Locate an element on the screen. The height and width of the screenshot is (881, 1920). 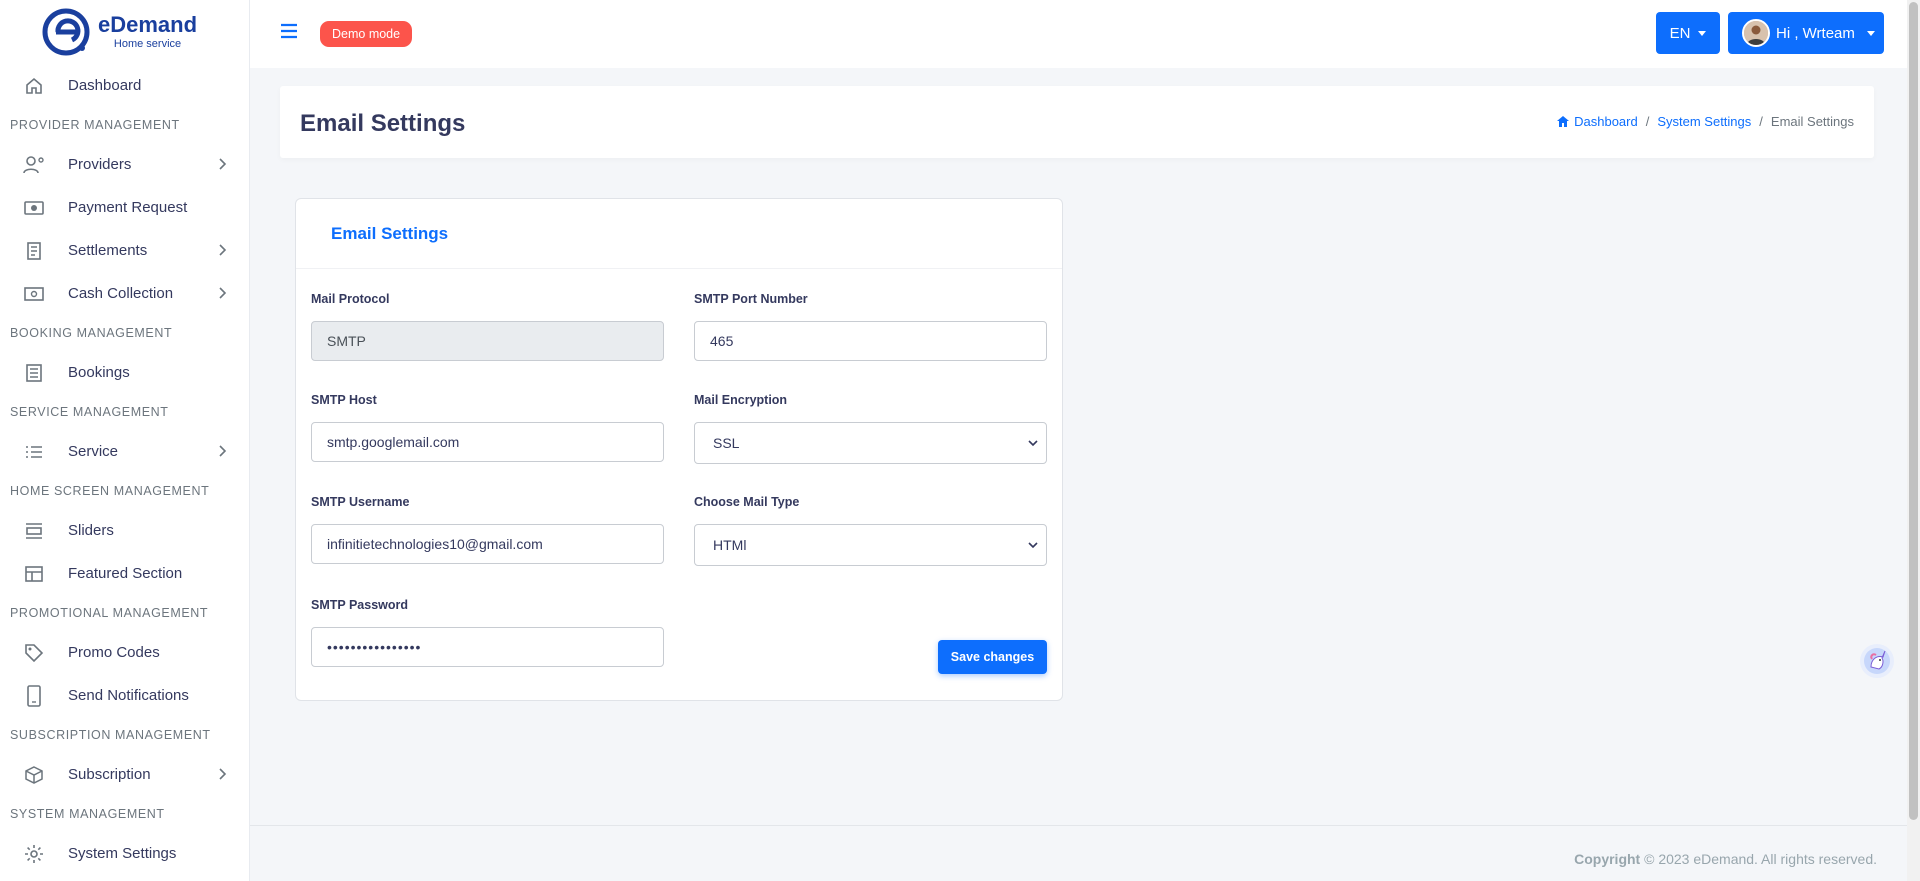
sidebar-section-header: BOOKING MANAGEMENT is located at coordinates (91, 333).